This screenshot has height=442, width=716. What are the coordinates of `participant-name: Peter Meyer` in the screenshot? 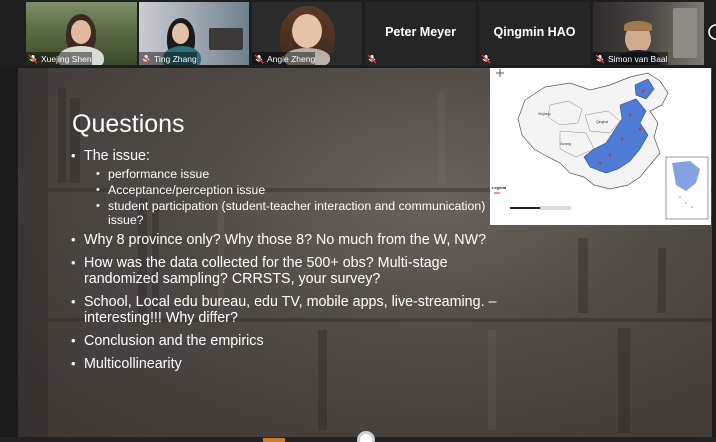 It's located at (420, 31).